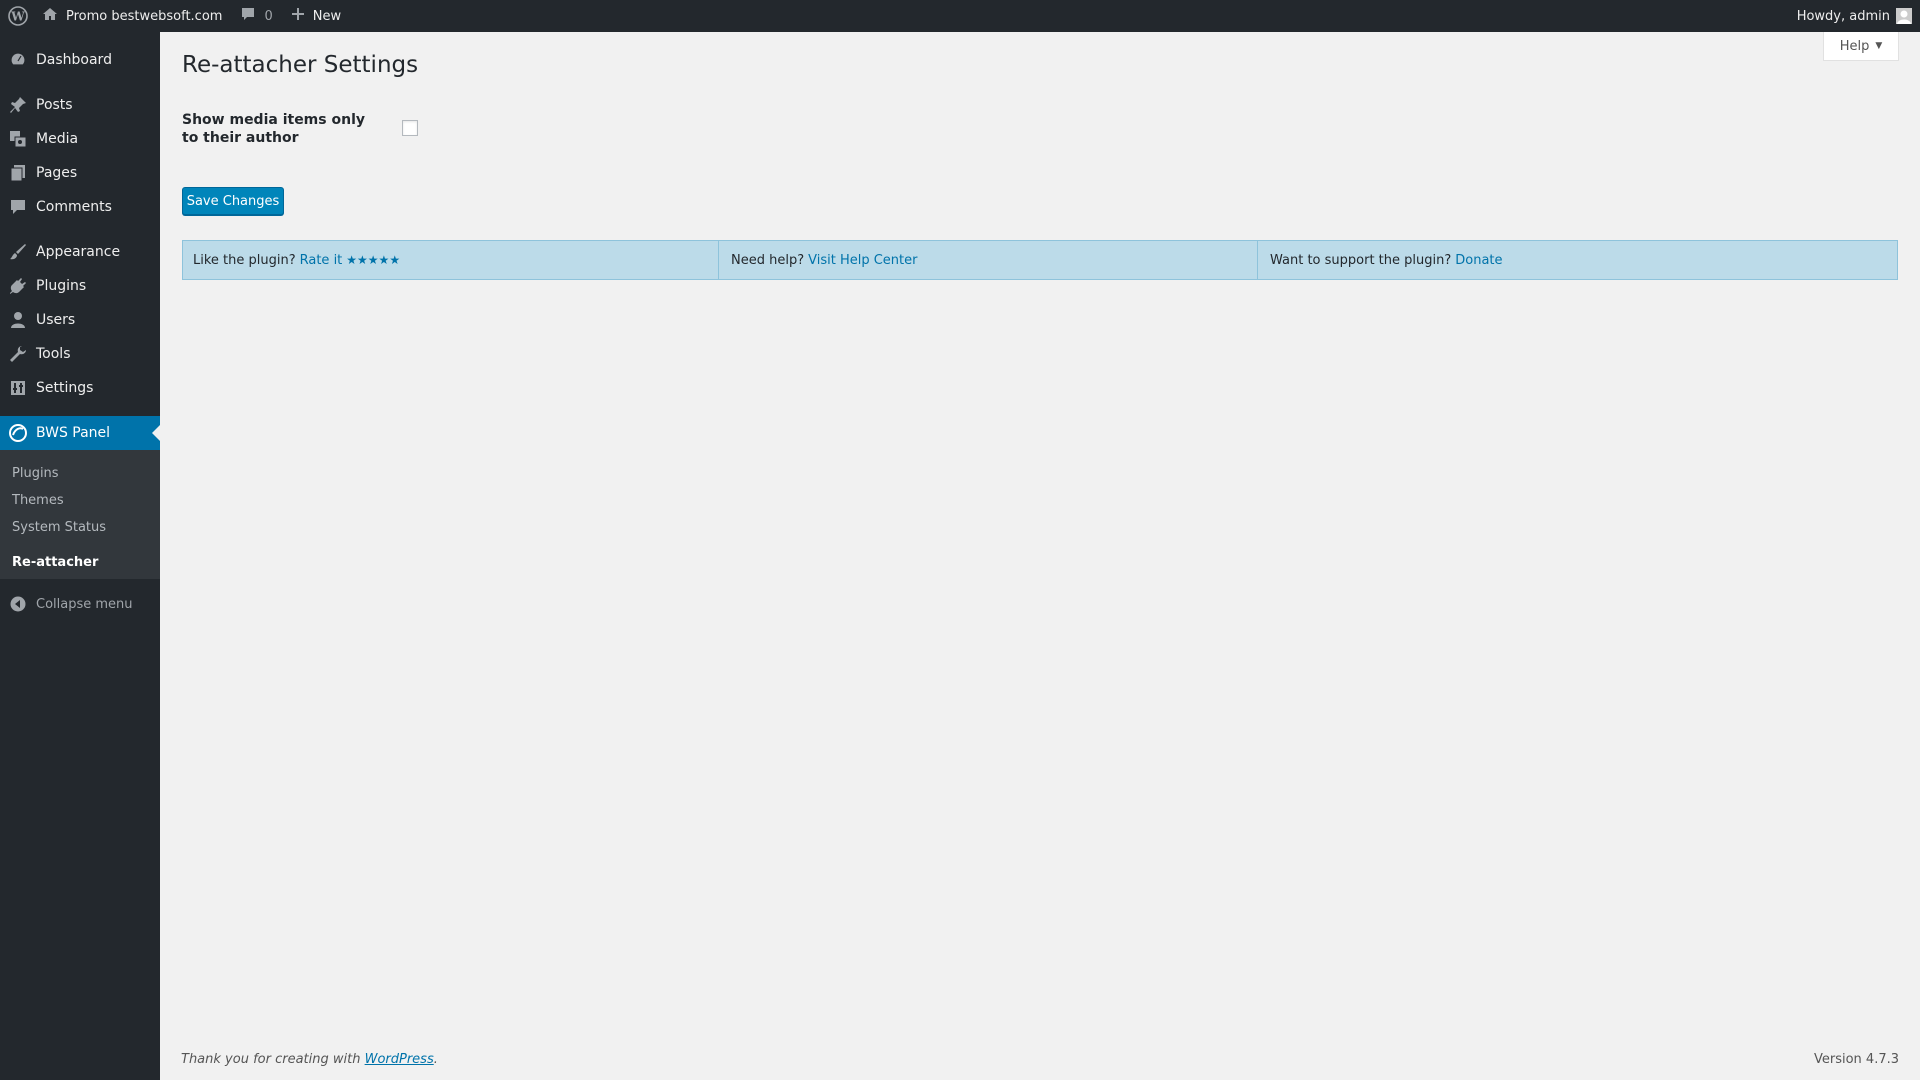  What do you see at coordinates (768, 260) in the screenshot?
I see `help-text: Need help?` at bounding box center [768, 260].